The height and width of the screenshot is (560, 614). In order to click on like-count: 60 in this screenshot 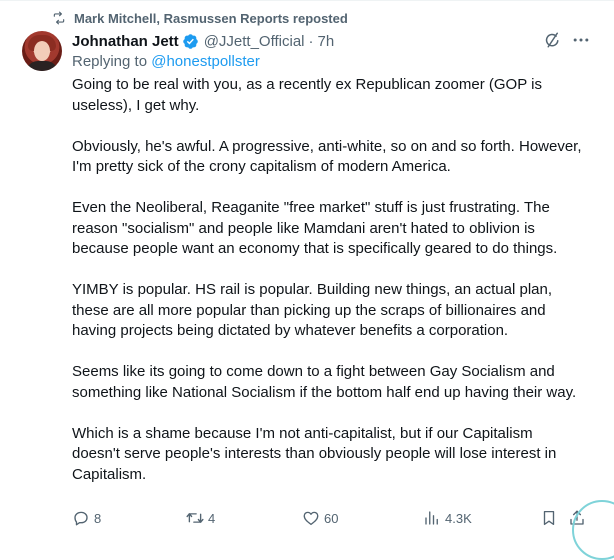, I will do `click(331, 518)`.